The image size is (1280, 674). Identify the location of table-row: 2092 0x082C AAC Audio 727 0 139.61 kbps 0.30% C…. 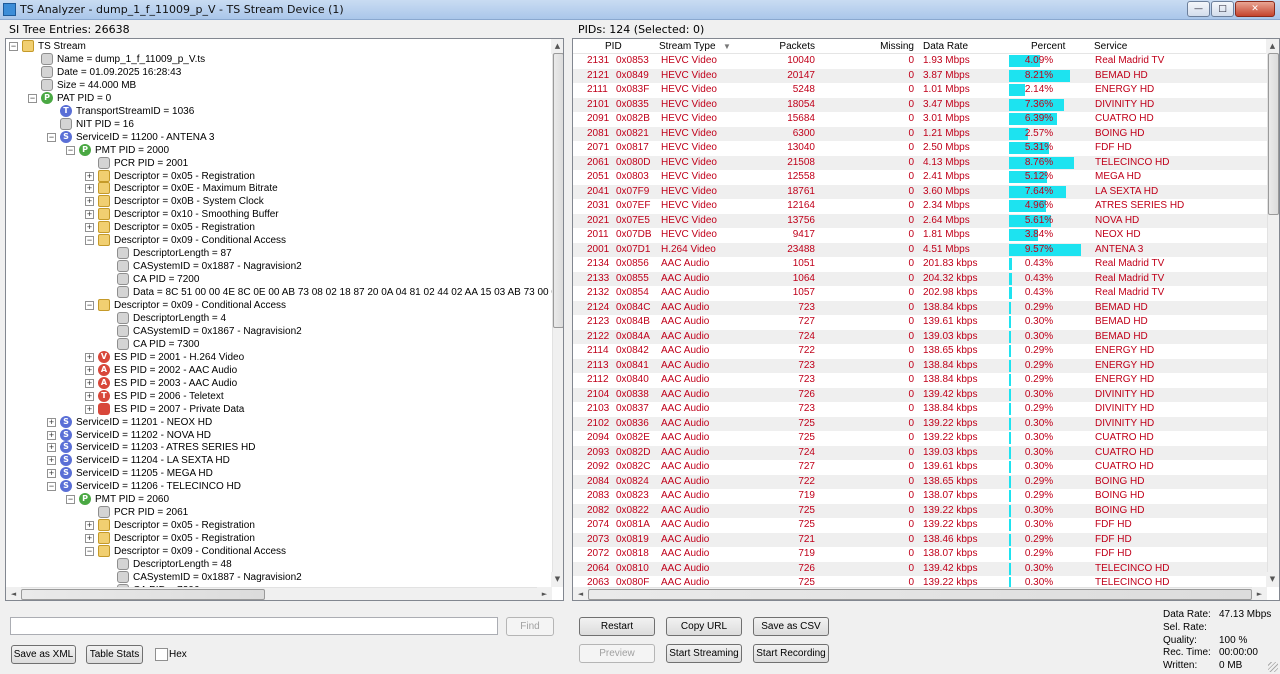
(920, 467).